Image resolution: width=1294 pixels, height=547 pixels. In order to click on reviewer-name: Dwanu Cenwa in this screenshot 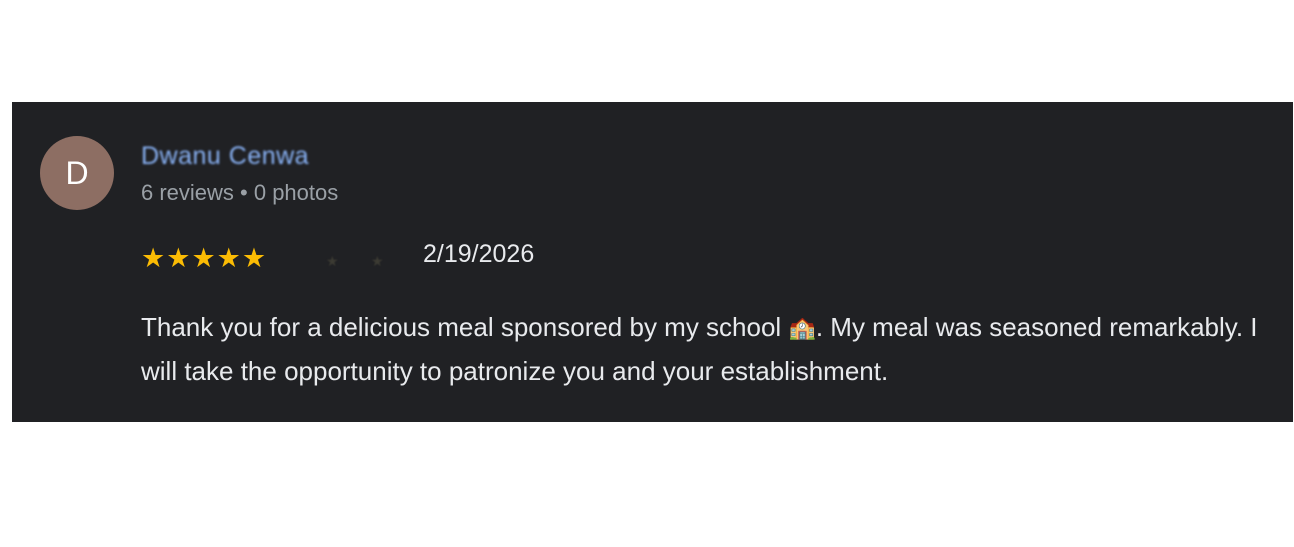, I will do `click(225, 156)`.